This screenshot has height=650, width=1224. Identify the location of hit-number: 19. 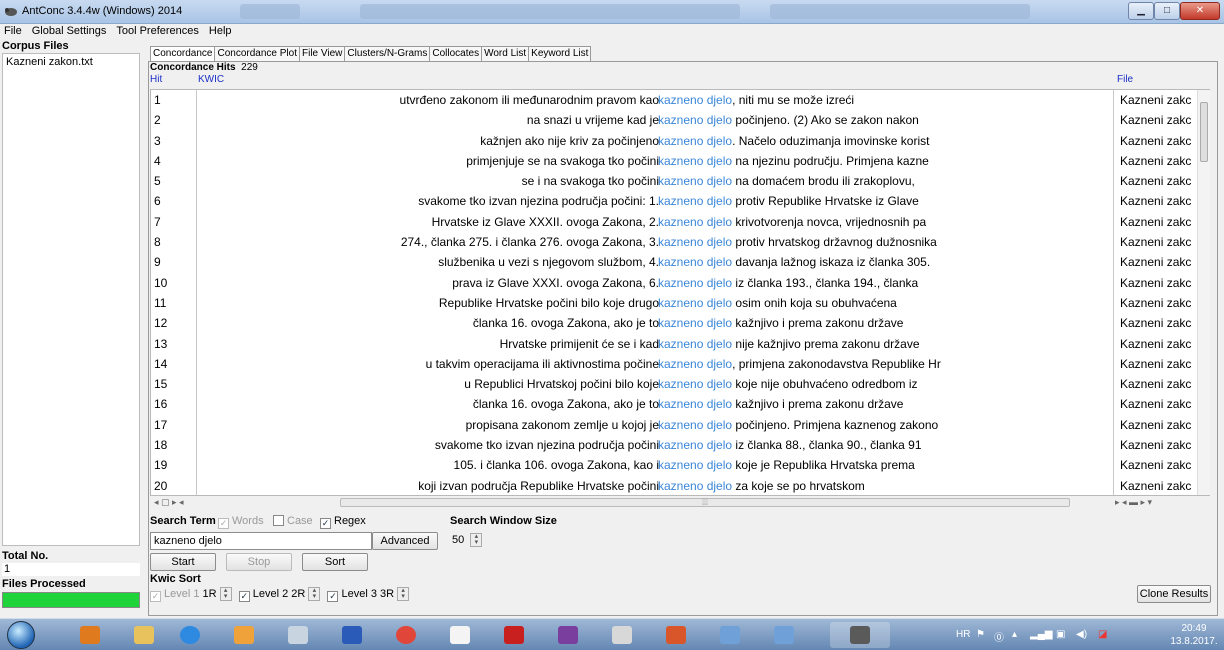
(173, 465).